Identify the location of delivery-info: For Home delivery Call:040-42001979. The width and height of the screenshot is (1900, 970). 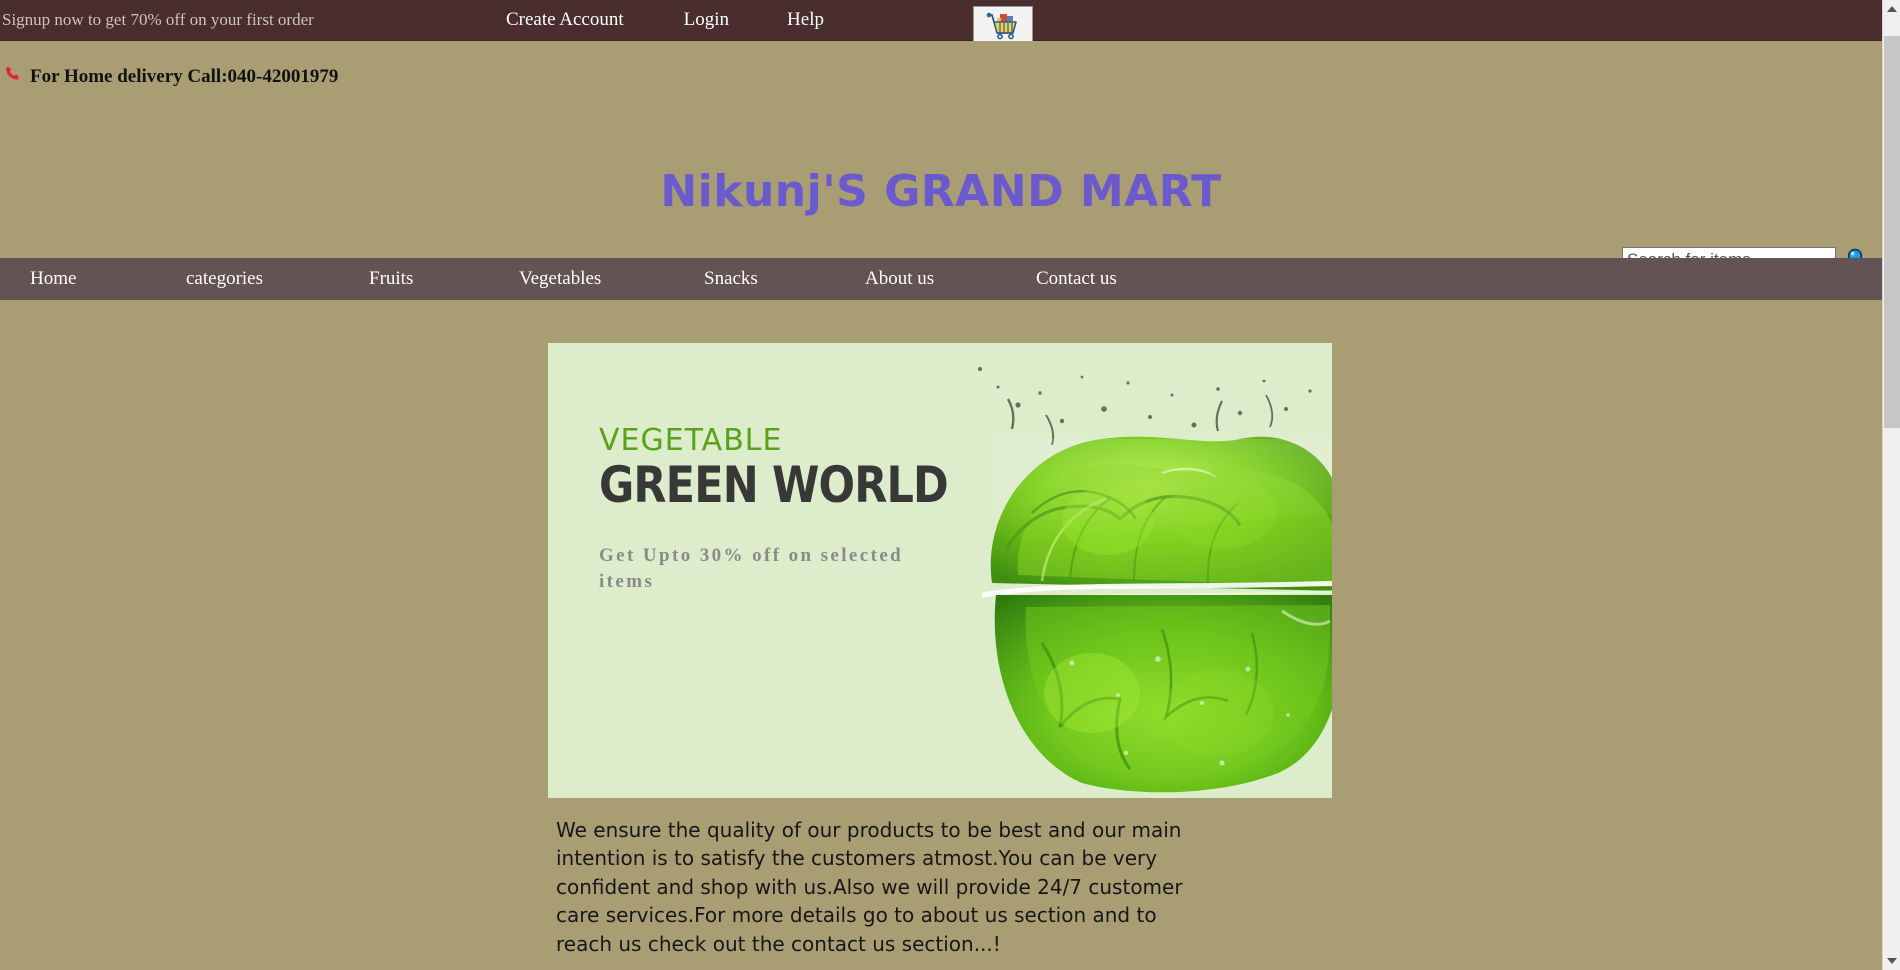
(171, 76).